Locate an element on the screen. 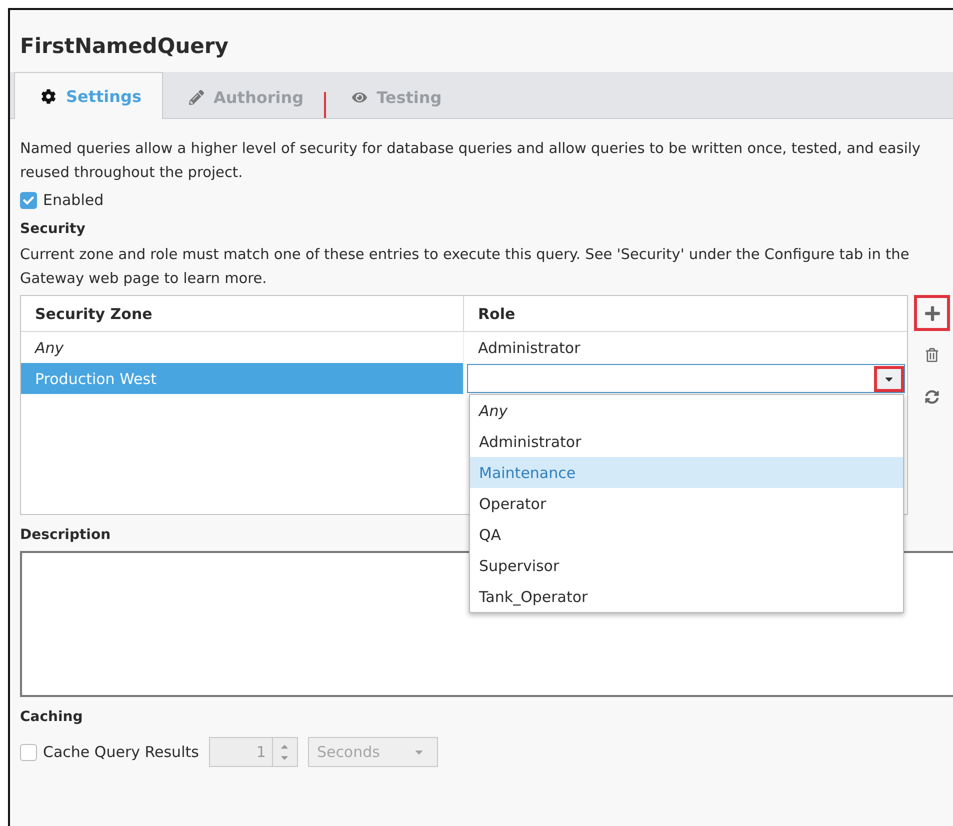 This screenshot has width=953, height=826. role-option: Administrator is located at coordinates (686, 441).